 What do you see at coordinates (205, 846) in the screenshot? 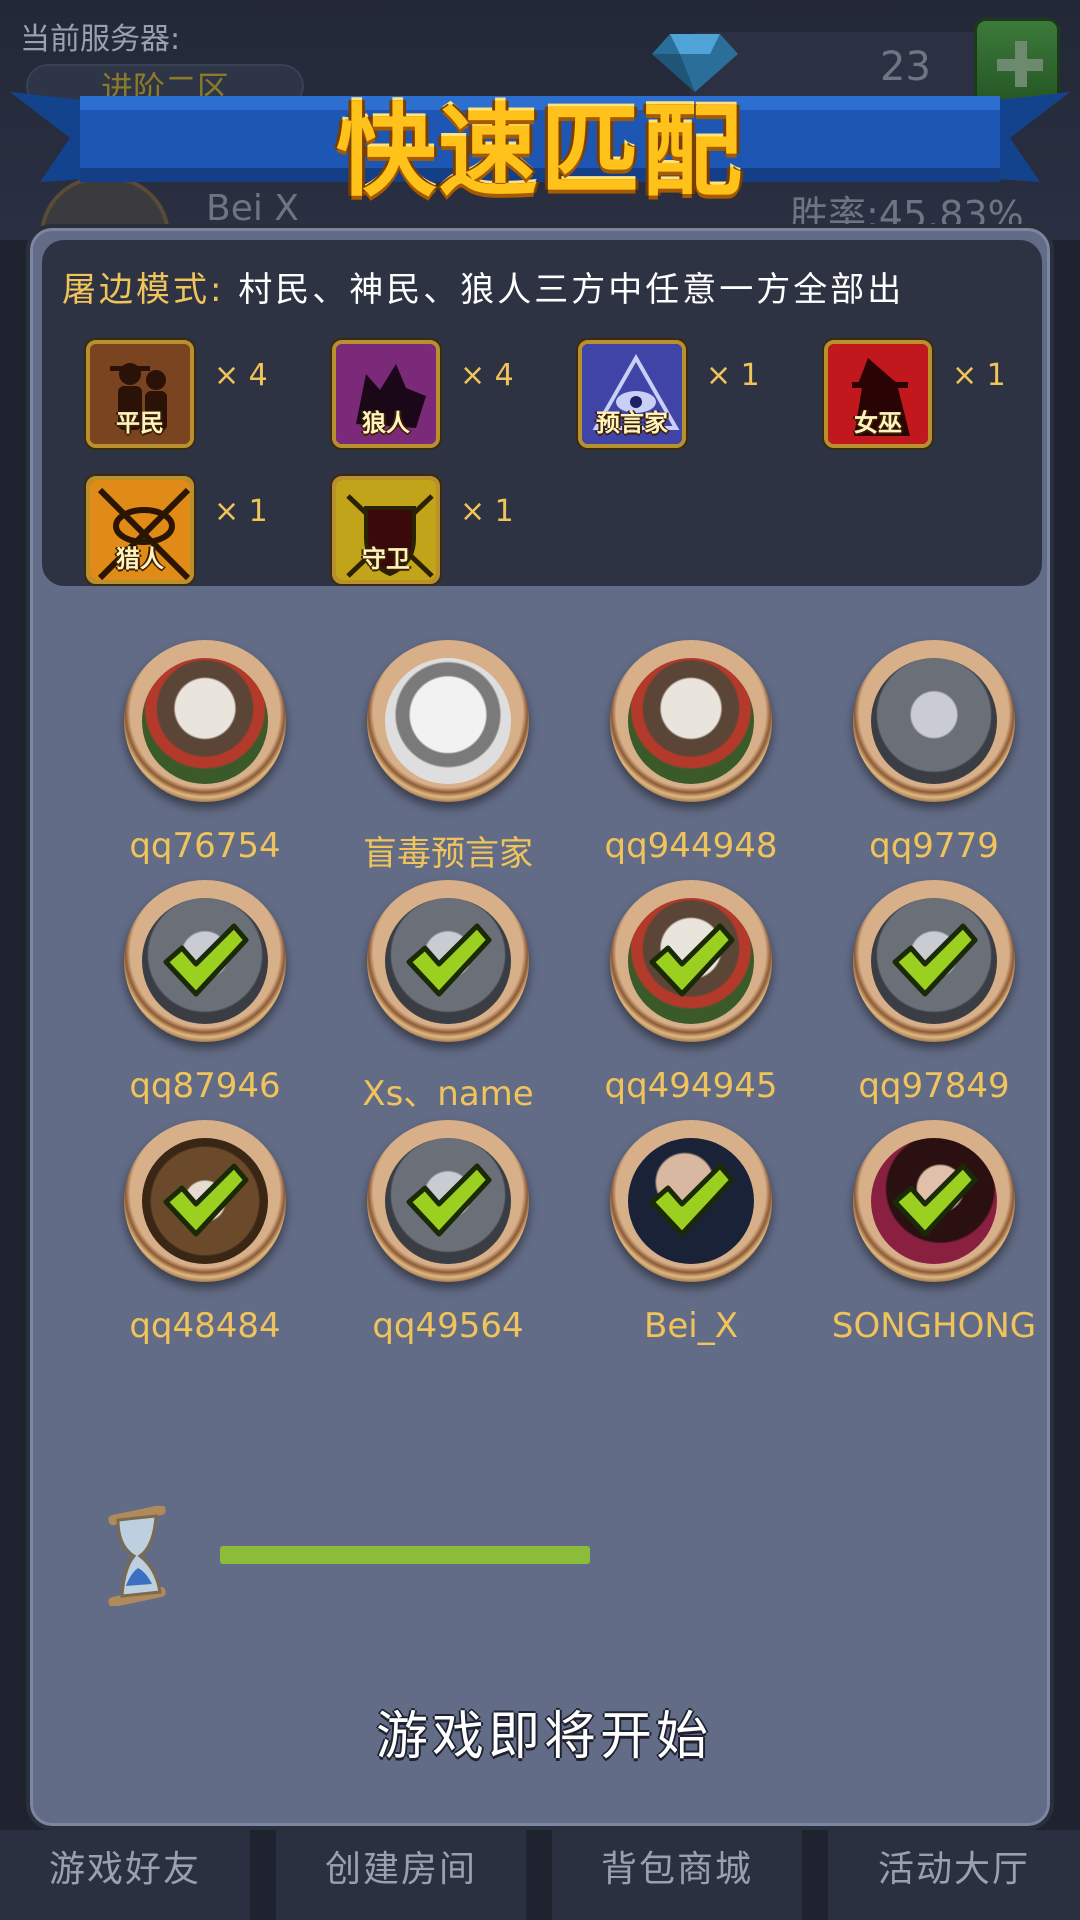
I see `player-name: qq76754` at bounding box center [205, 846].